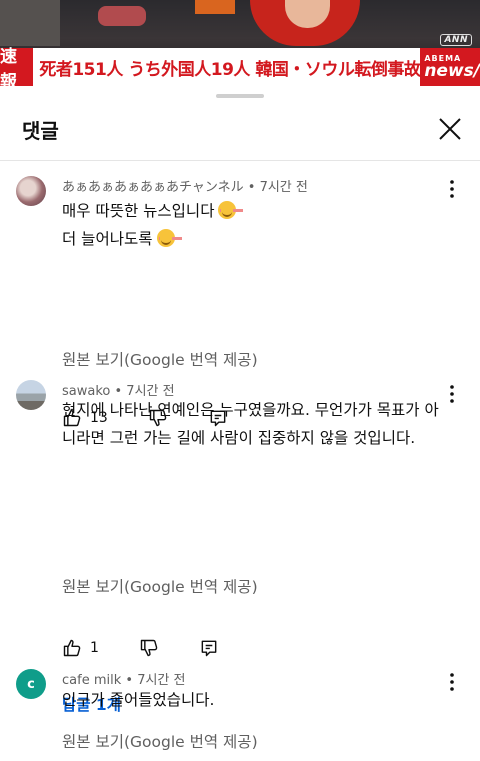 The height and width of the screenshot is (761, 480). I want to click on divider, so click(240, 160).